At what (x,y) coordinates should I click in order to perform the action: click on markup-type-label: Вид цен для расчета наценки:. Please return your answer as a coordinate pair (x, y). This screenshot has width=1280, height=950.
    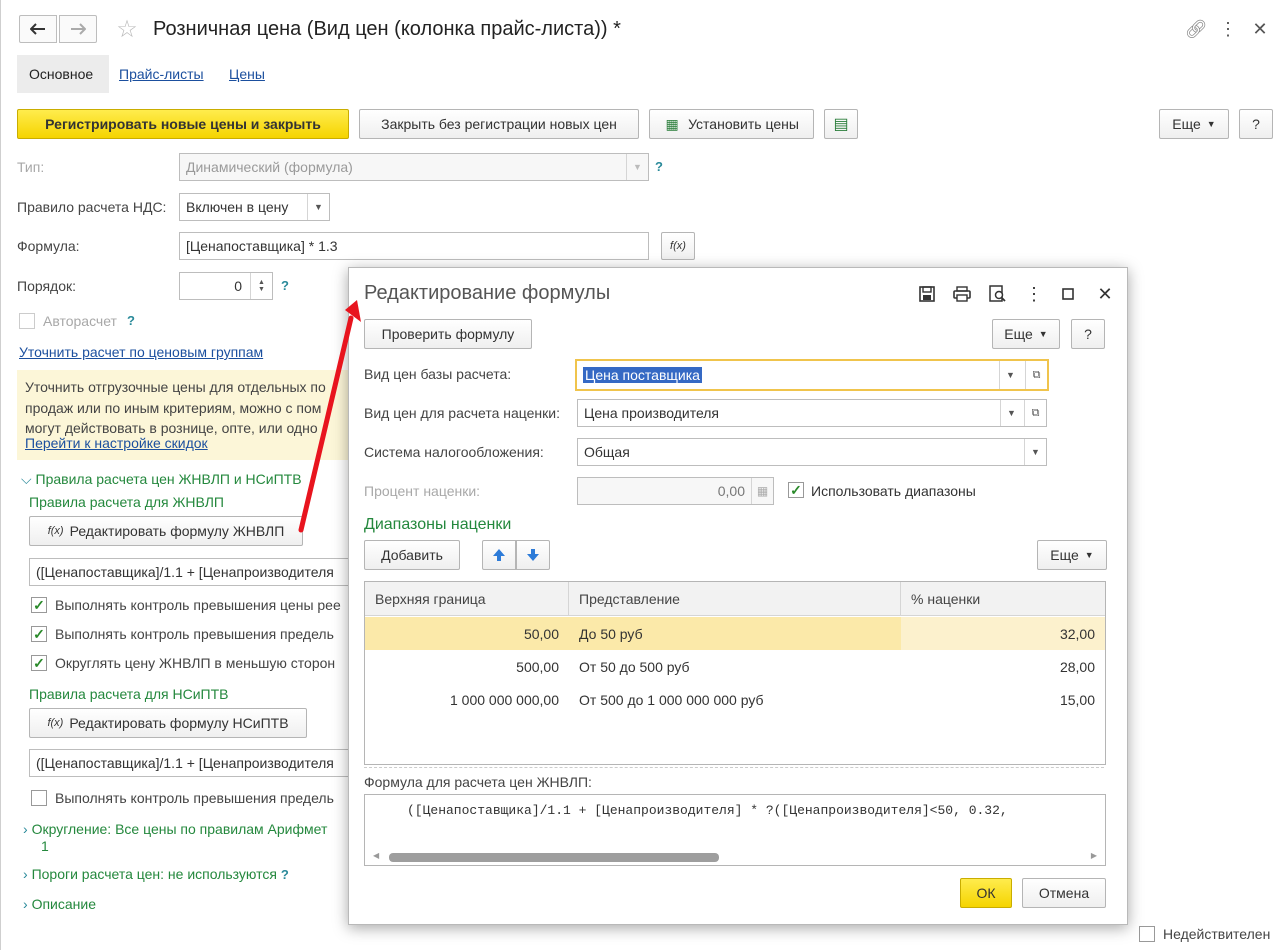
    Looking at the image, I should click on (462, 413).